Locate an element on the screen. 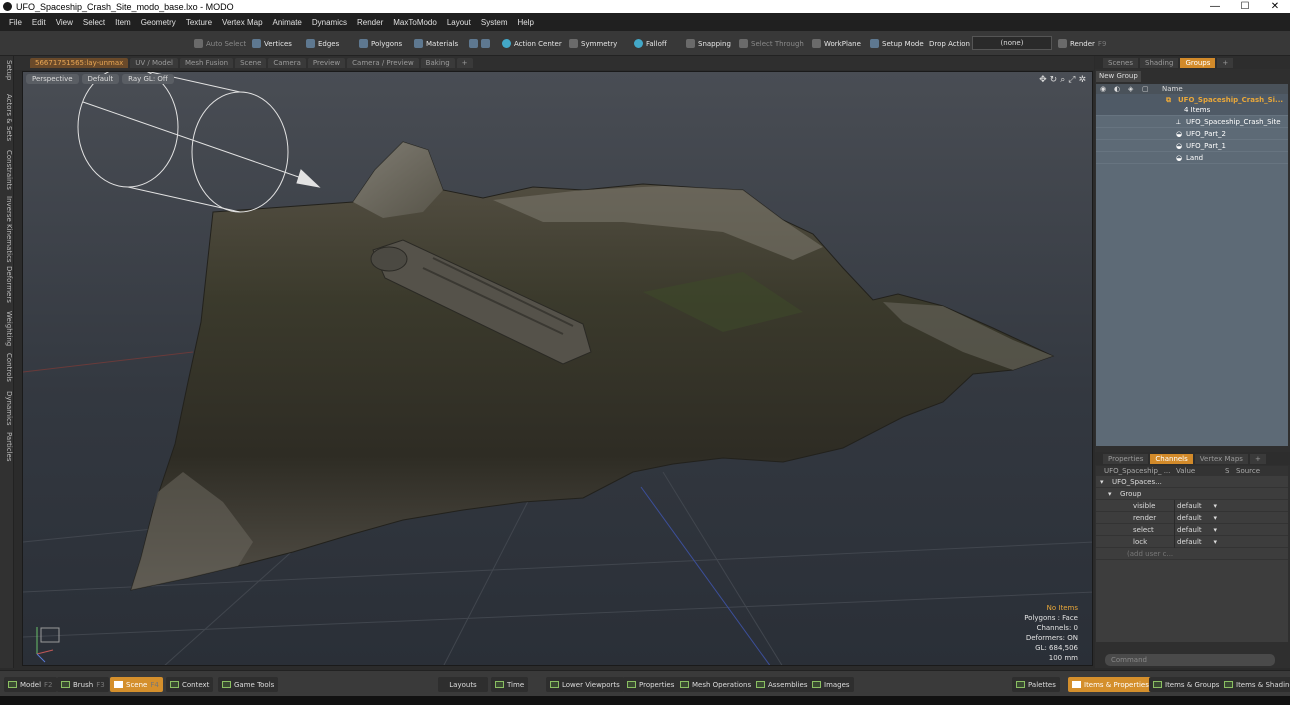 The height and width of the screenshot is (705, 1290). properties-button: Properties is located at coordinates (651, 684).